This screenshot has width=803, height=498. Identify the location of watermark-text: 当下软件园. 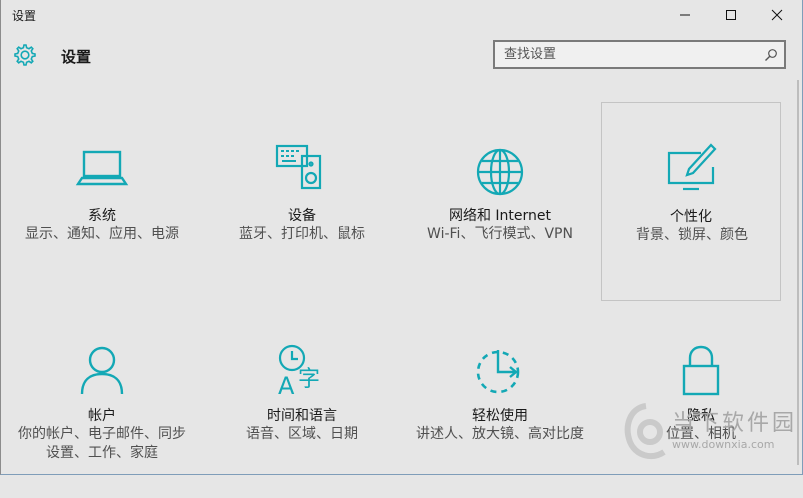
(735, 423).